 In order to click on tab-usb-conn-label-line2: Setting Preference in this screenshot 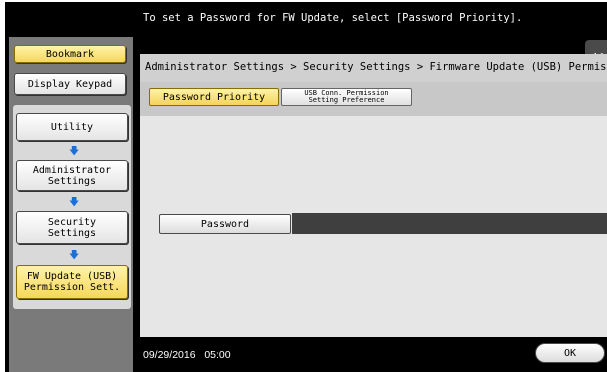, I will do `click(346, 100)`.